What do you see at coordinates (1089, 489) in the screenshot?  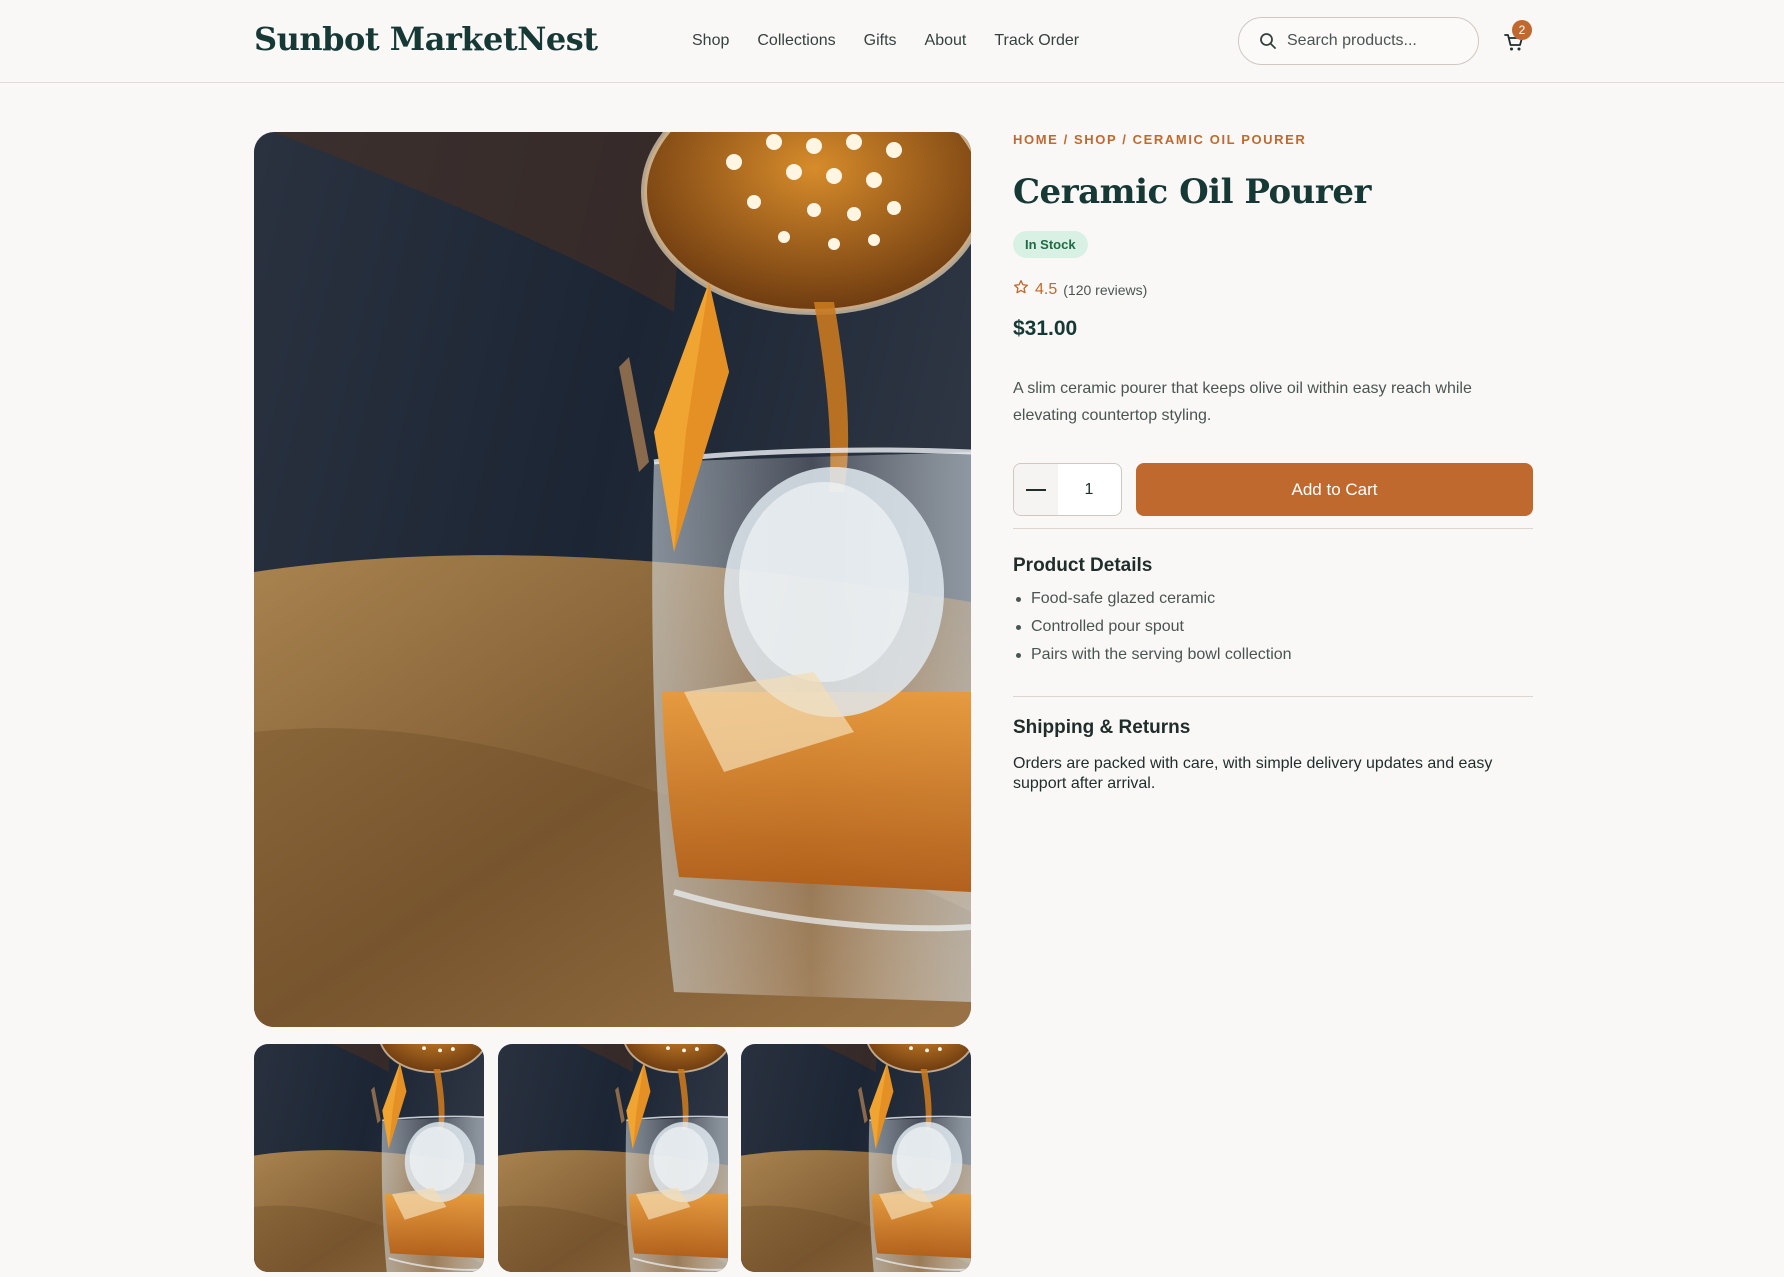 I see `quantity-input` at bounding box center [1089, 489].